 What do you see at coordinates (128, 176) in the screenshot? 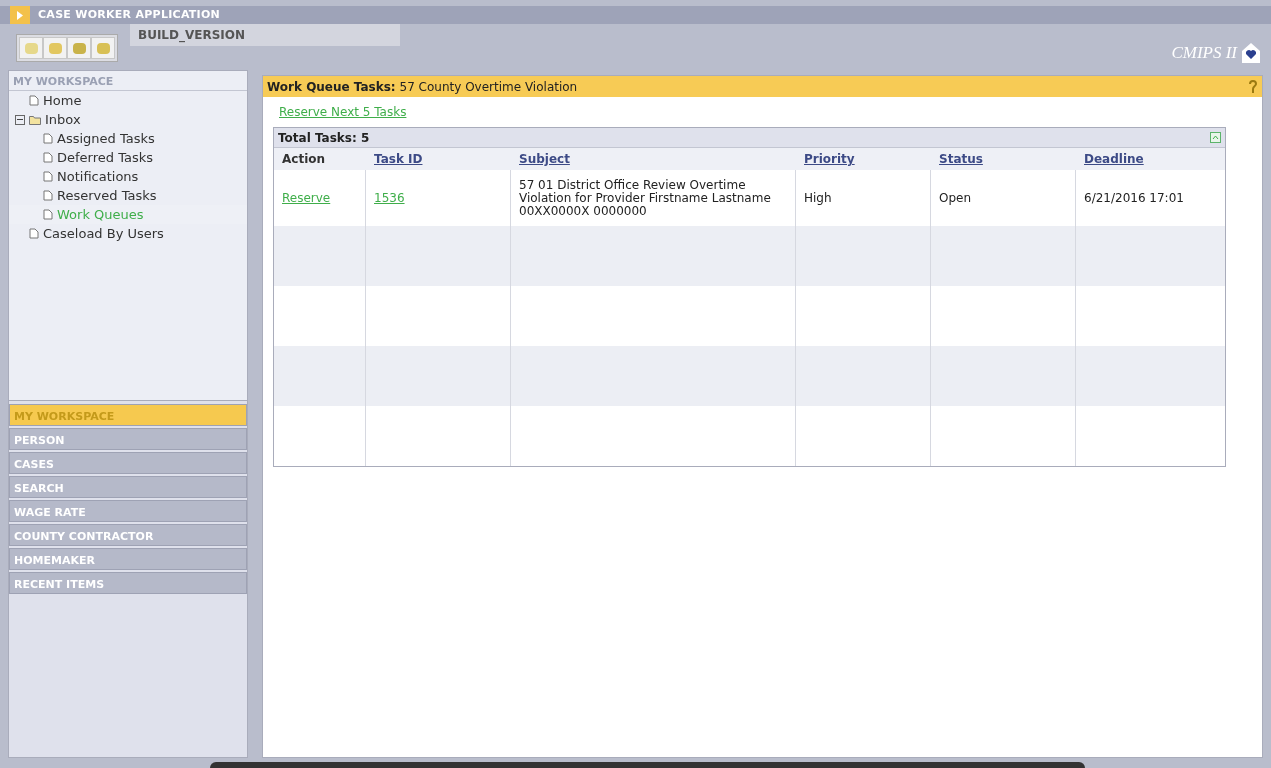
I see `tree-item: Notifications` at bounding box center [128, 176].